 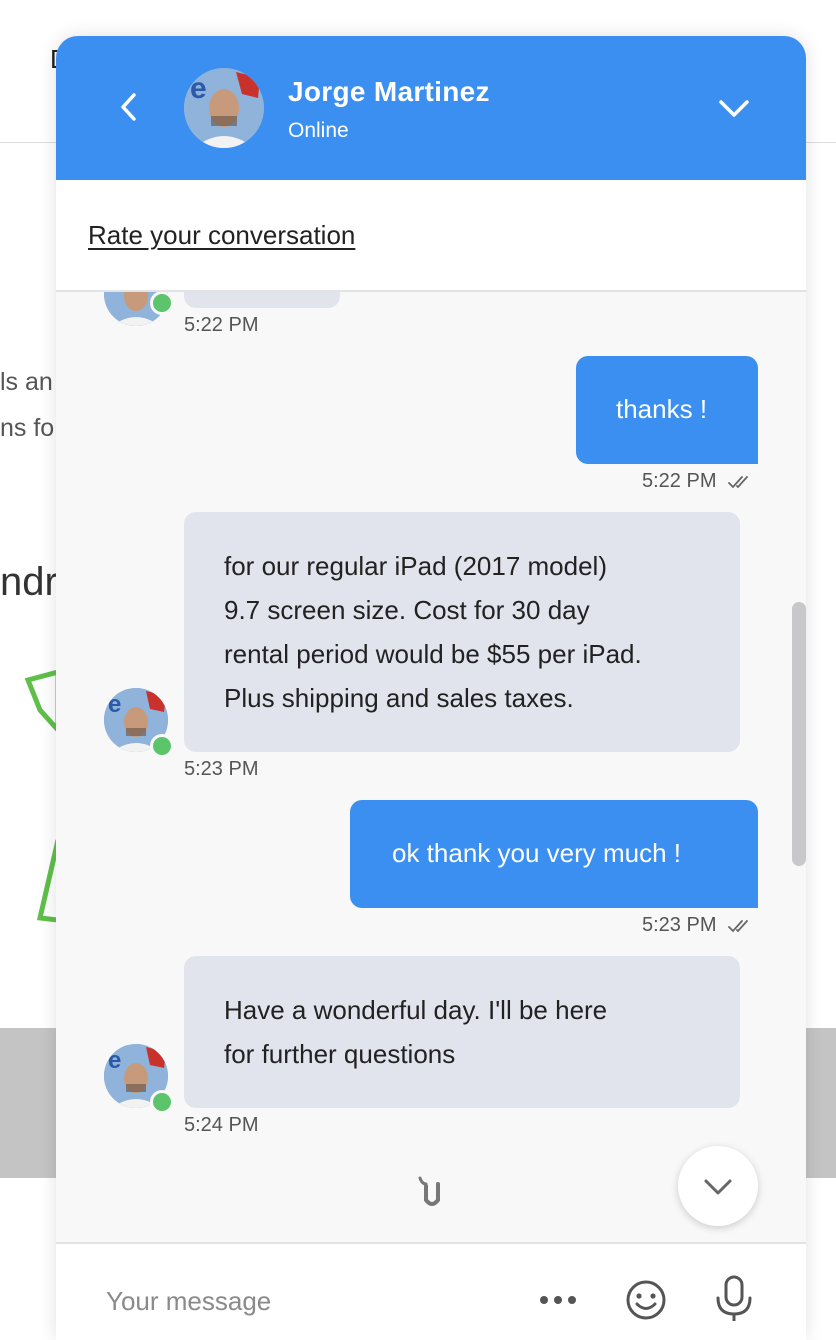 I want to click on user-message-bubble: thanks !, so click(x=667, y=410).